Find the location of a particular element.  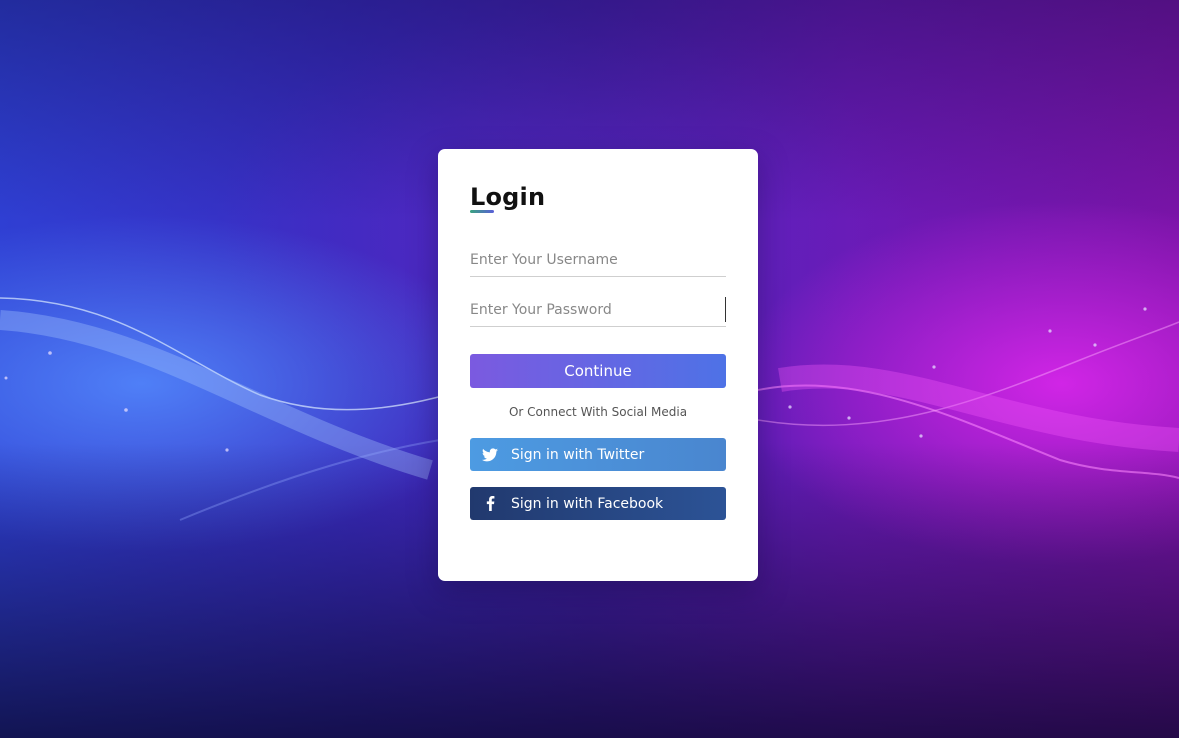

facebook-f-icon is located at coordinates (490, 503).